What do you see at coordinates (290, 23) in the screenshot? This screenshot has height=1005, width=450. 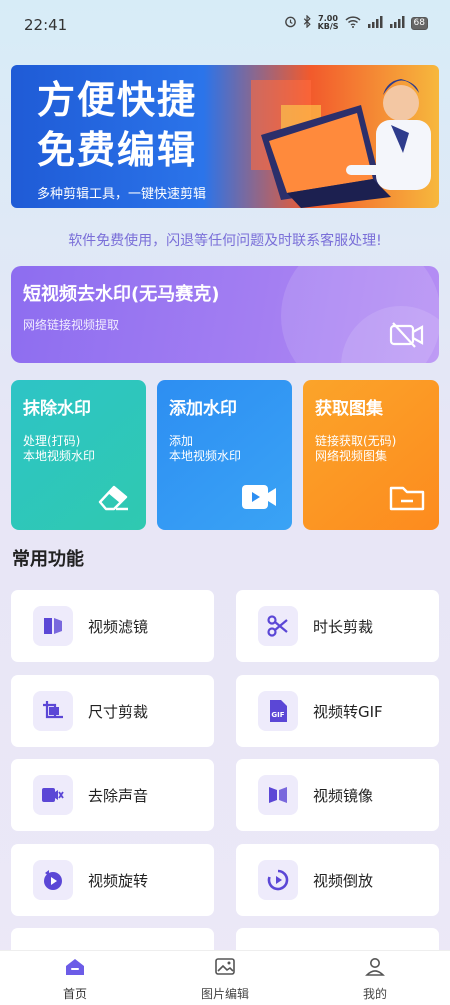 I see `alarm-icon` at bounding box center [290, 23].